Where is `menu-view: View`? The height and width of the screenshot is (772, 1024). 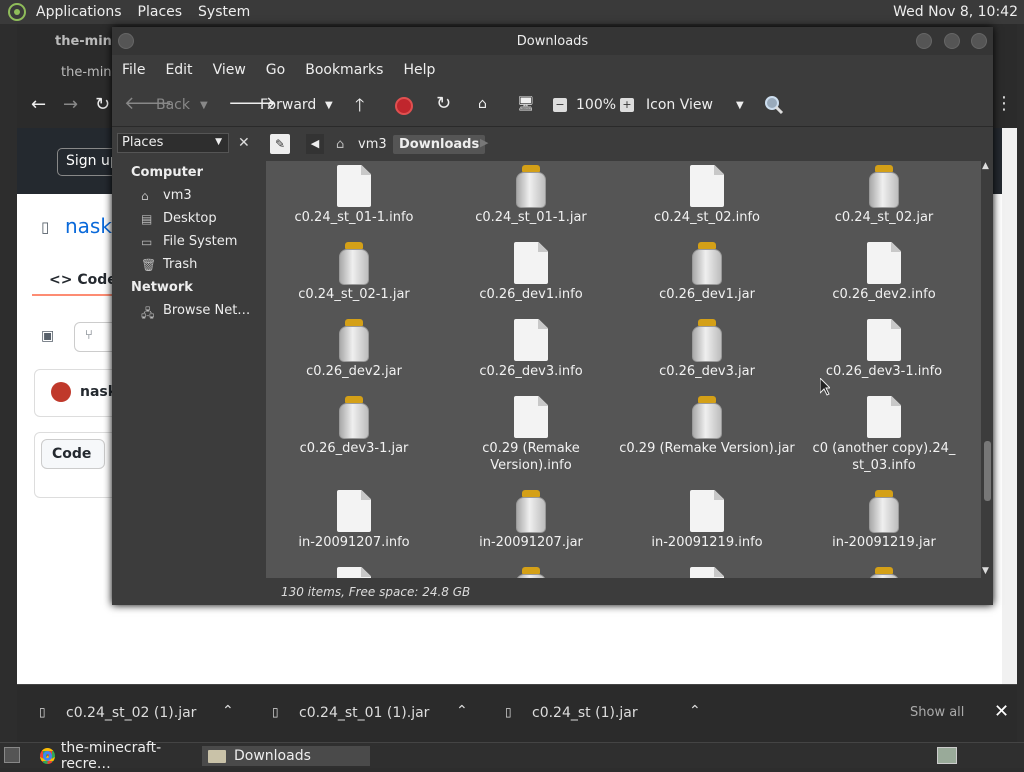
menu-view: View is located at coordinates (229, 70).